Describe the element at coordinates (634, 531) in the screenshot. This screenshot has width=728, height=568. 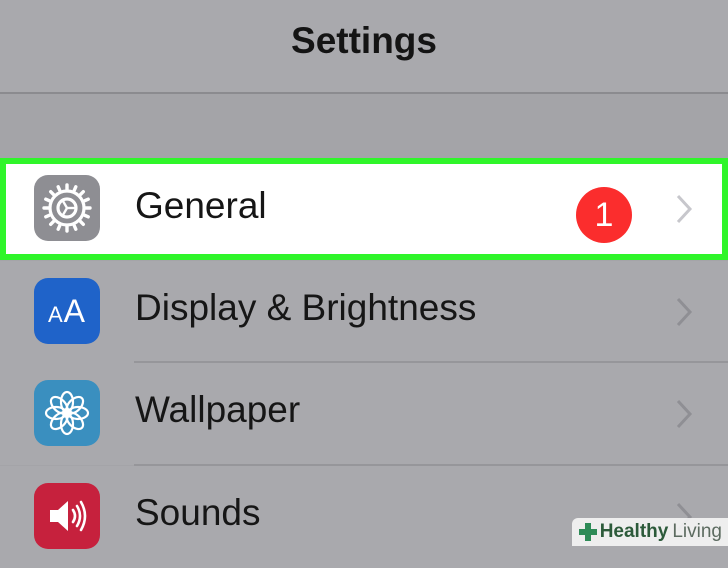
I see `watermark-brand: Healthy` at that location.